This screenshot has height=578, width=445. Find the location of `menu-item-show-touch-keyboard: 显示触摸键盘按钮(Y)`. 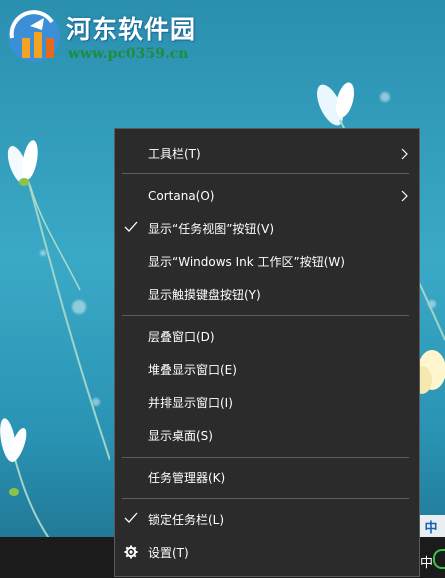

menu-item-show-touch-keyboard: 显示触摸键盘按钮(Y) is located at coordinates (267, 294).